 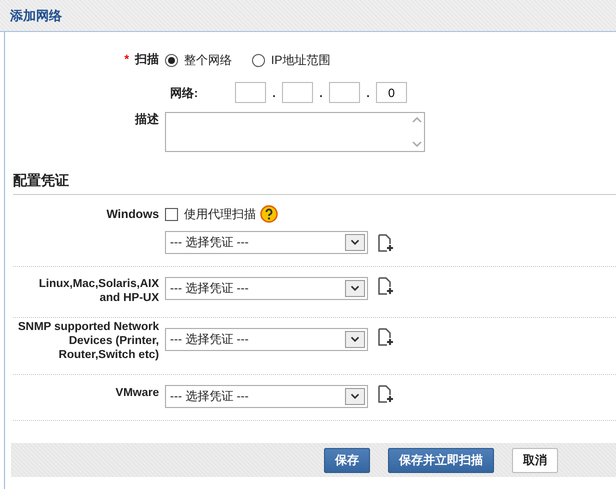 What do you see at coordinates (269, 214) in the screenshot?
I see `help-icon` at bounding box center [269, 214].